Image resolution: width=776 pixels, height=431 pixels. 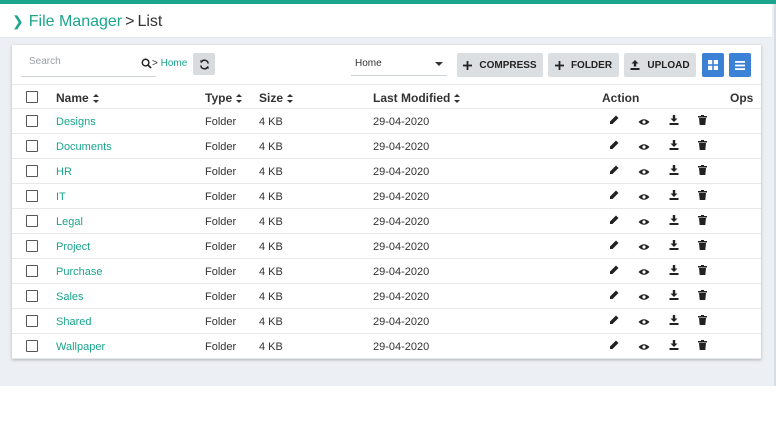 I want to click on modified-column-header: Last Modified, so click(x=417, y=98).